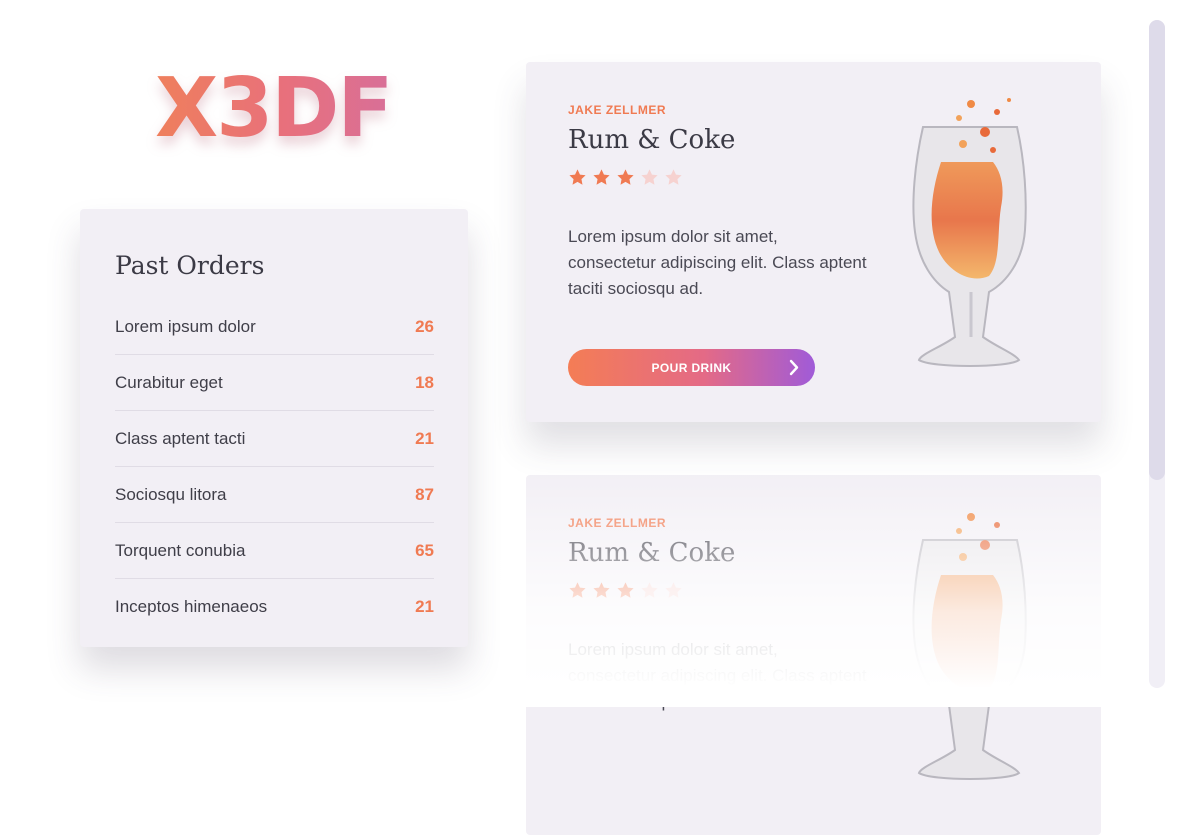 The height and width of the screenshot is (835, 1178). Describe the element at coordinates (171, 494) in the screenshot. I see `order-name: Sociosqu litora` at that location.